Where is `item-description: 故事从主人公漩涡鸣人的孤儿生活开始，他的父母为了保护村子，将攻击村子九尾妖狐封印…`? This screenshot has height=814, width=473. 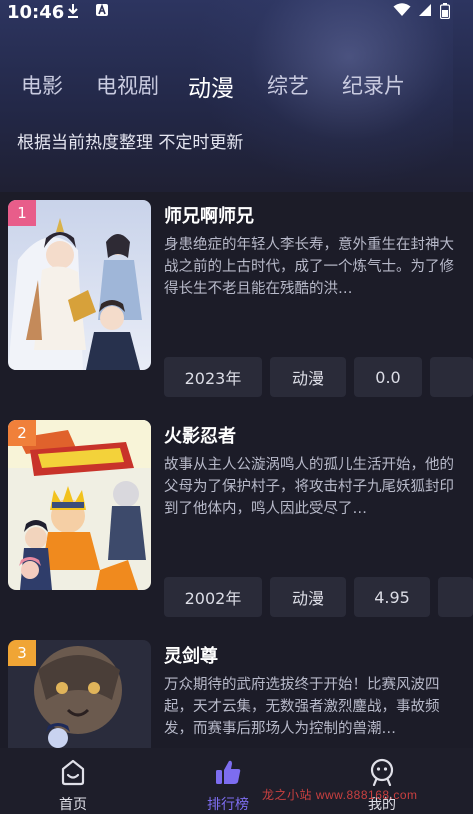 item-description: 故事从主人公漩涡鸣人的孤儿生活开始，他的父母为了保护村子，将攻击村子九尾妖狐封印… is located at coordinates (309, 487).